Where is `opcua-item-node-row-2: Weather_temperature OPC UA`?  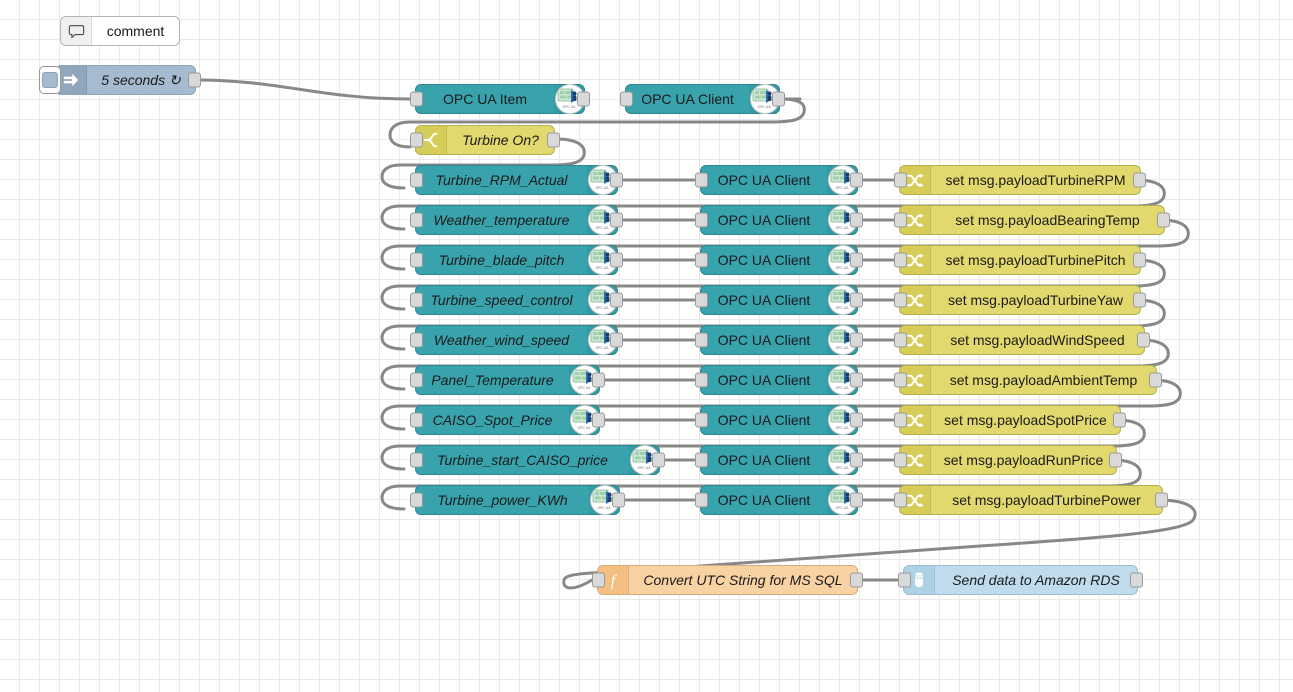 opcua-item-node-row-2: Weather_temperature OPC UA is located at coordinates (516, 220).